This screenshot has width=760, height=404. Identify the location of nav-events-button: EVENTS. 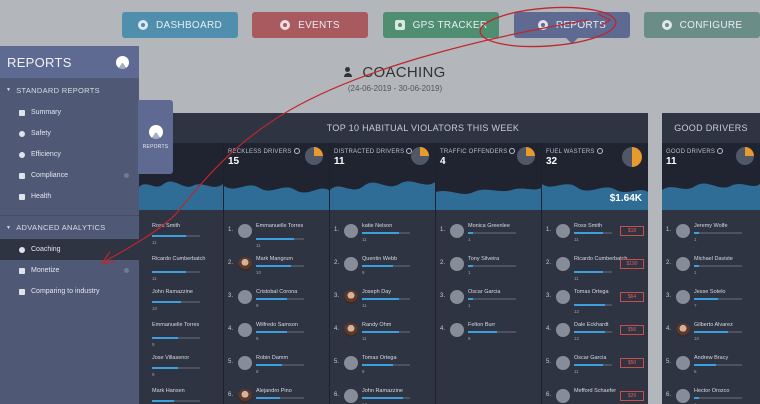
(310, 25).